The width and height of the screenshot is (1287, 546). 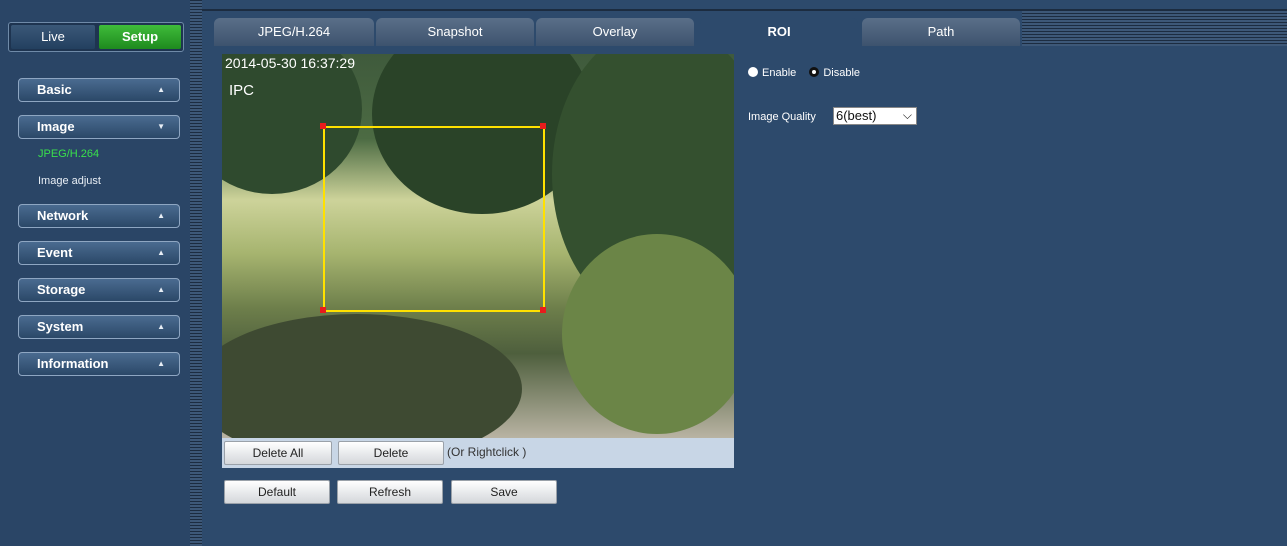 What do you see at coordinates (323, 126) in the screenshot?
I see `roi-handle-top-left` at bounding box center [323, 126].